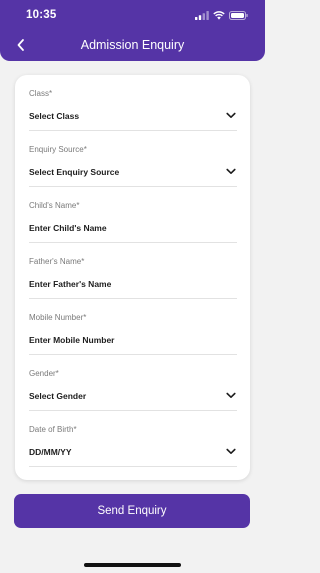 Image resolution: width=320 pixels, height=573 pixels. I want to click on enquiry-source-label: Enquiry Source*, so click(58, 149).